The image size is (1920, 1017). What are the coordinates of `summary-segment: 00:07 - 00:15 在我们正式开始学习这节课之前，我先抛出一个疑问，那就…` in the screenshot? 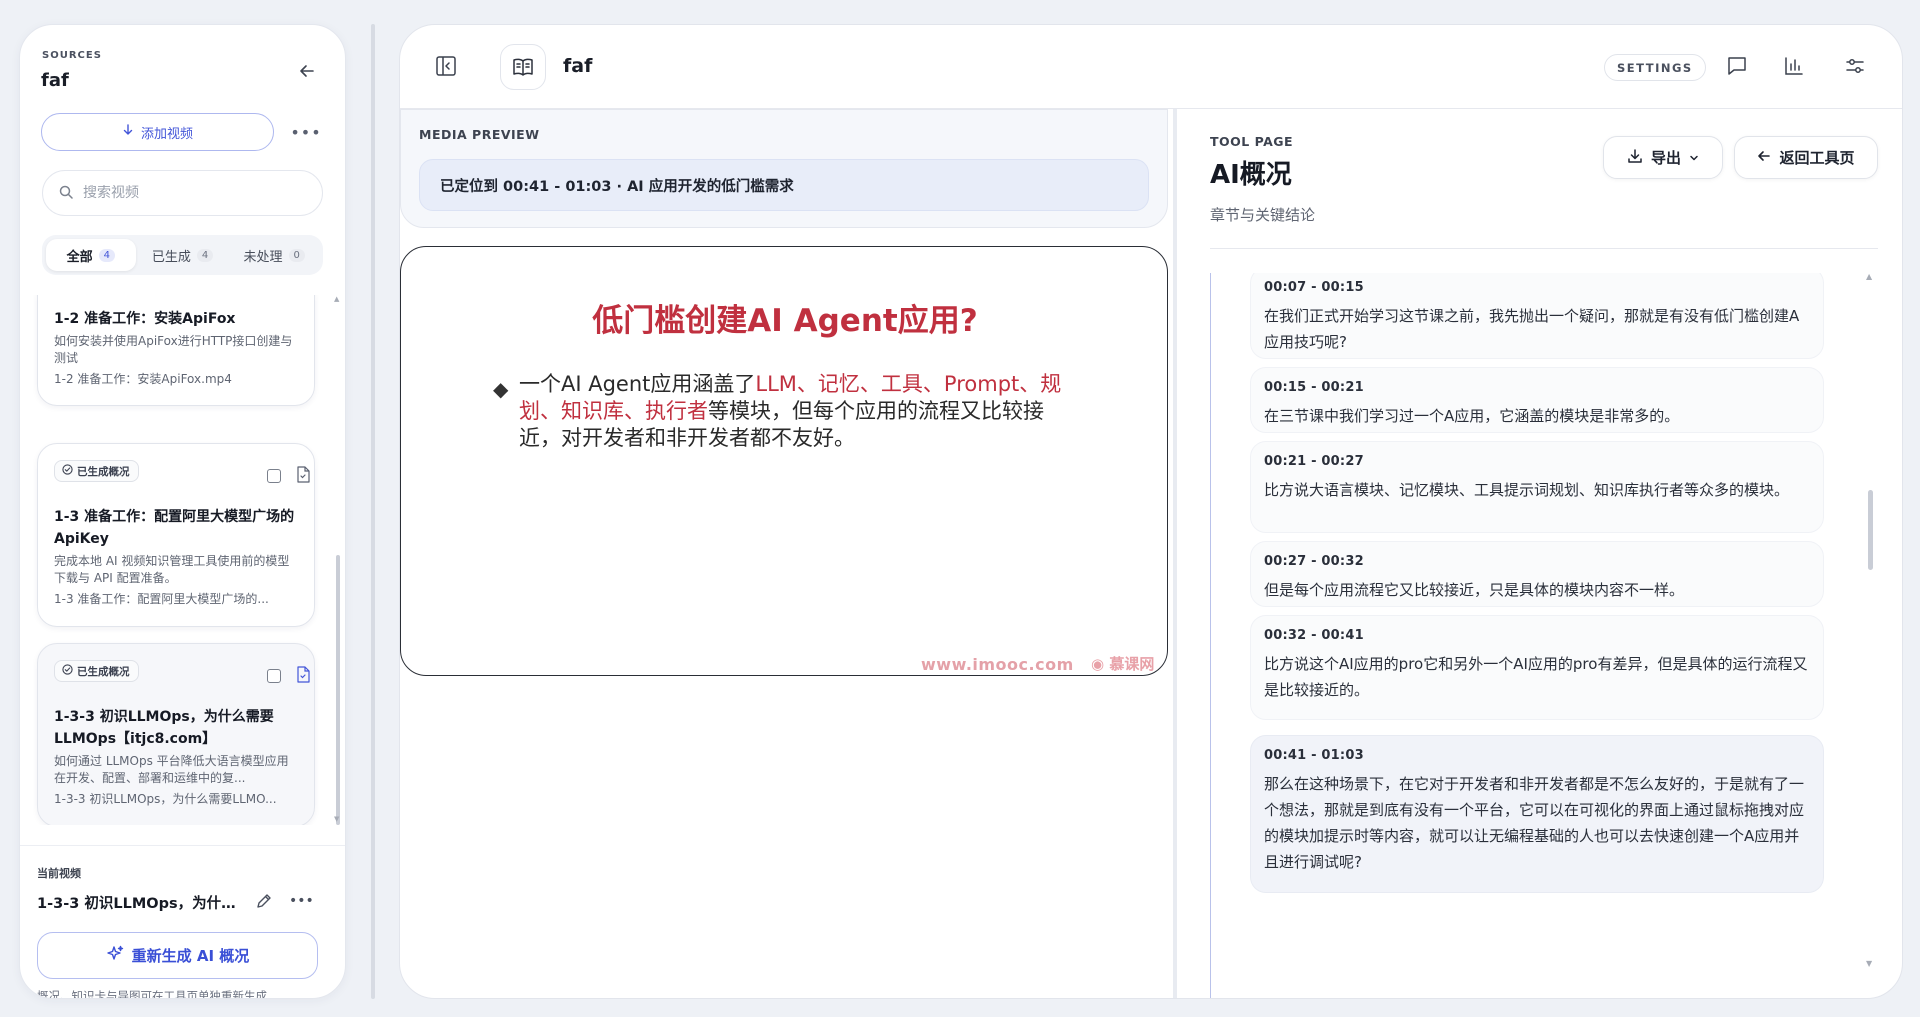 It's located at (1537, 316).